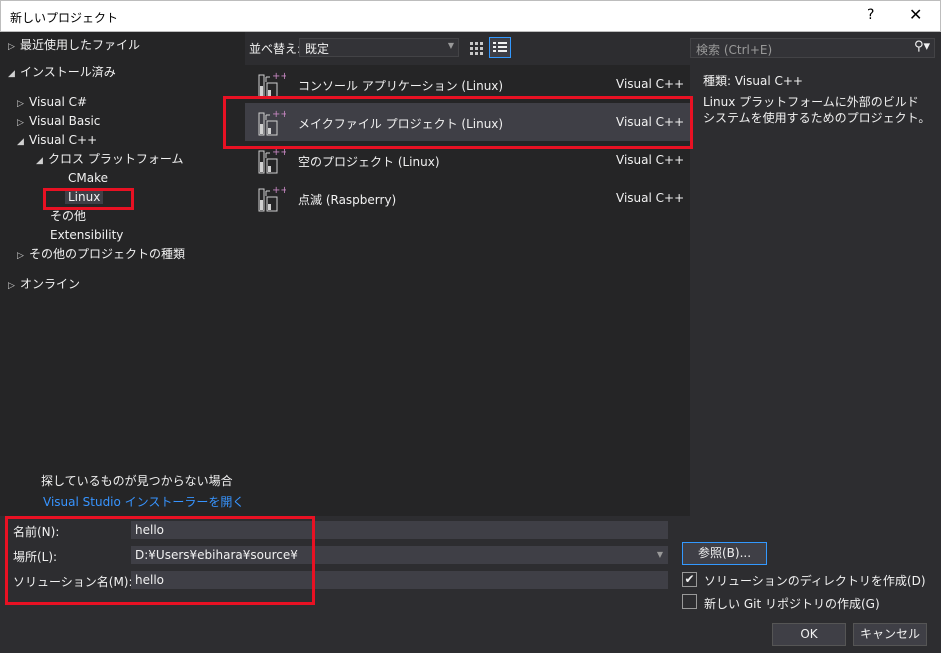 The height and width of the screenshot is (653, 941). Describe the element at coordinates (812, 48) in the screenshot. I see `search-input: 検索 (Ctrl+E) ⚲▾` at that location.